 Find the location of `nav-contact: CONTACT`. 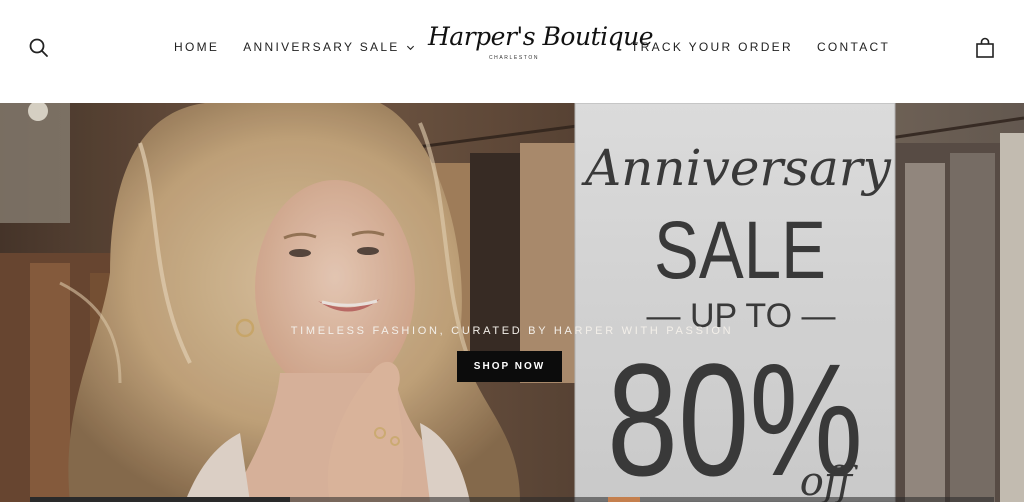

nav-contact: CONTACT is located at coordinates (853, 47).